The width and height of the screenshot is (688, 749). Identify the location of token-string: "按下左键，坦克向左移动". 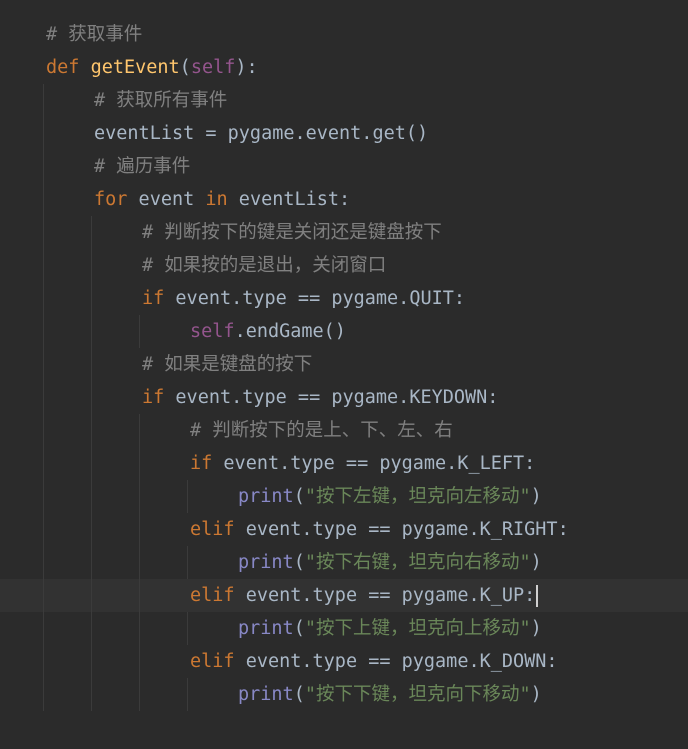
(417, 496).